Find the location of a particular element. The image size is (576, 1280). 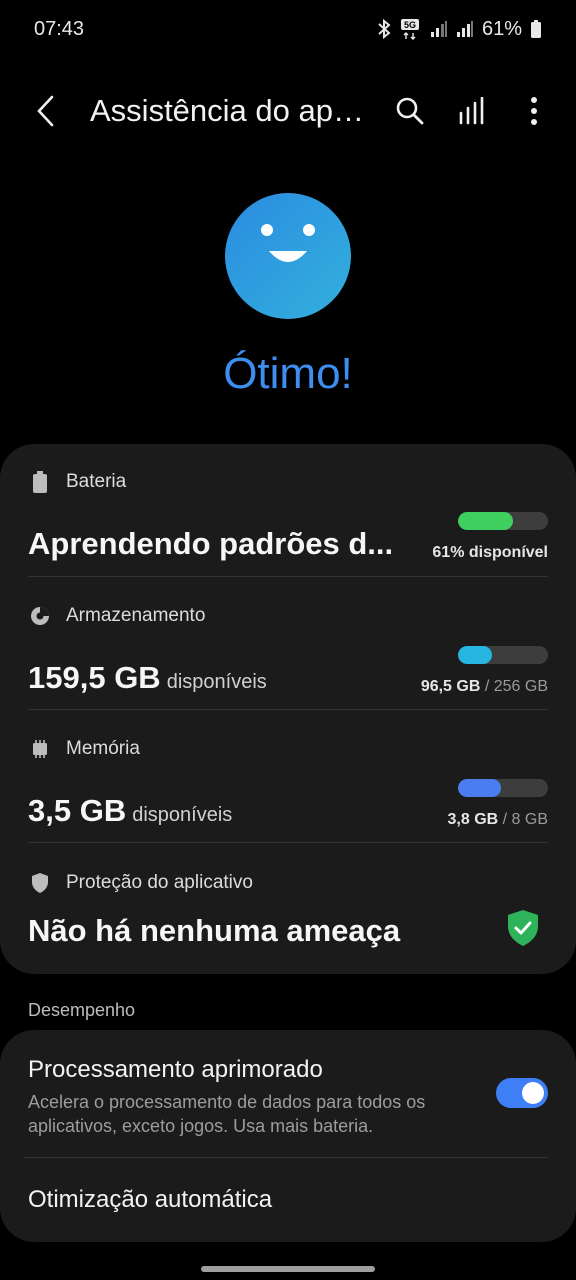

bluetooth-icon is located at coordinates (384, 29).